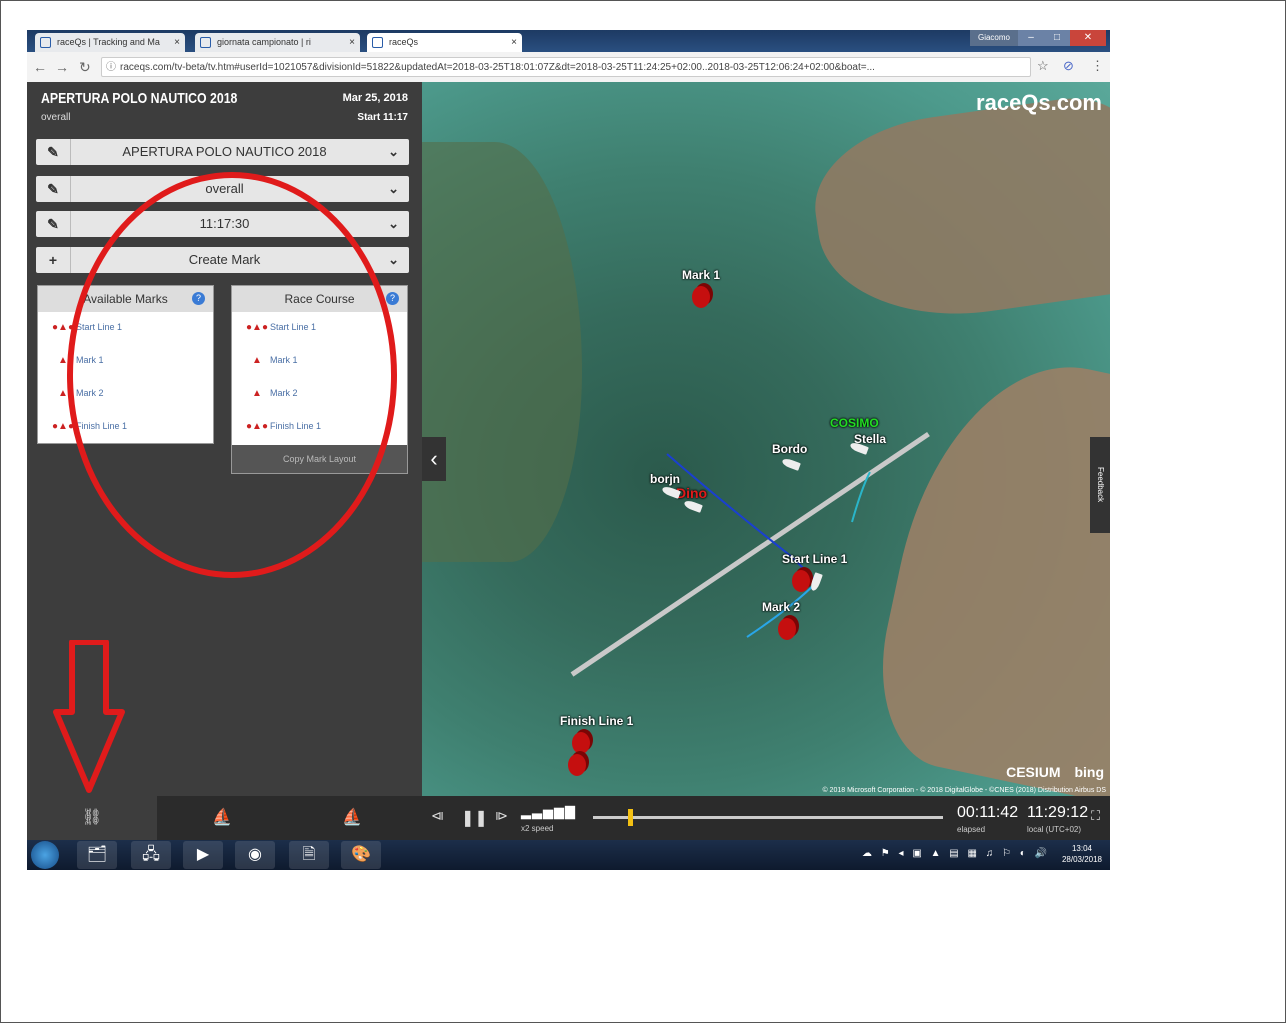 The width and height of the screenshot is (1286, 1023). I want to click on boat-view-icon: ⛵, so click(222, 818).